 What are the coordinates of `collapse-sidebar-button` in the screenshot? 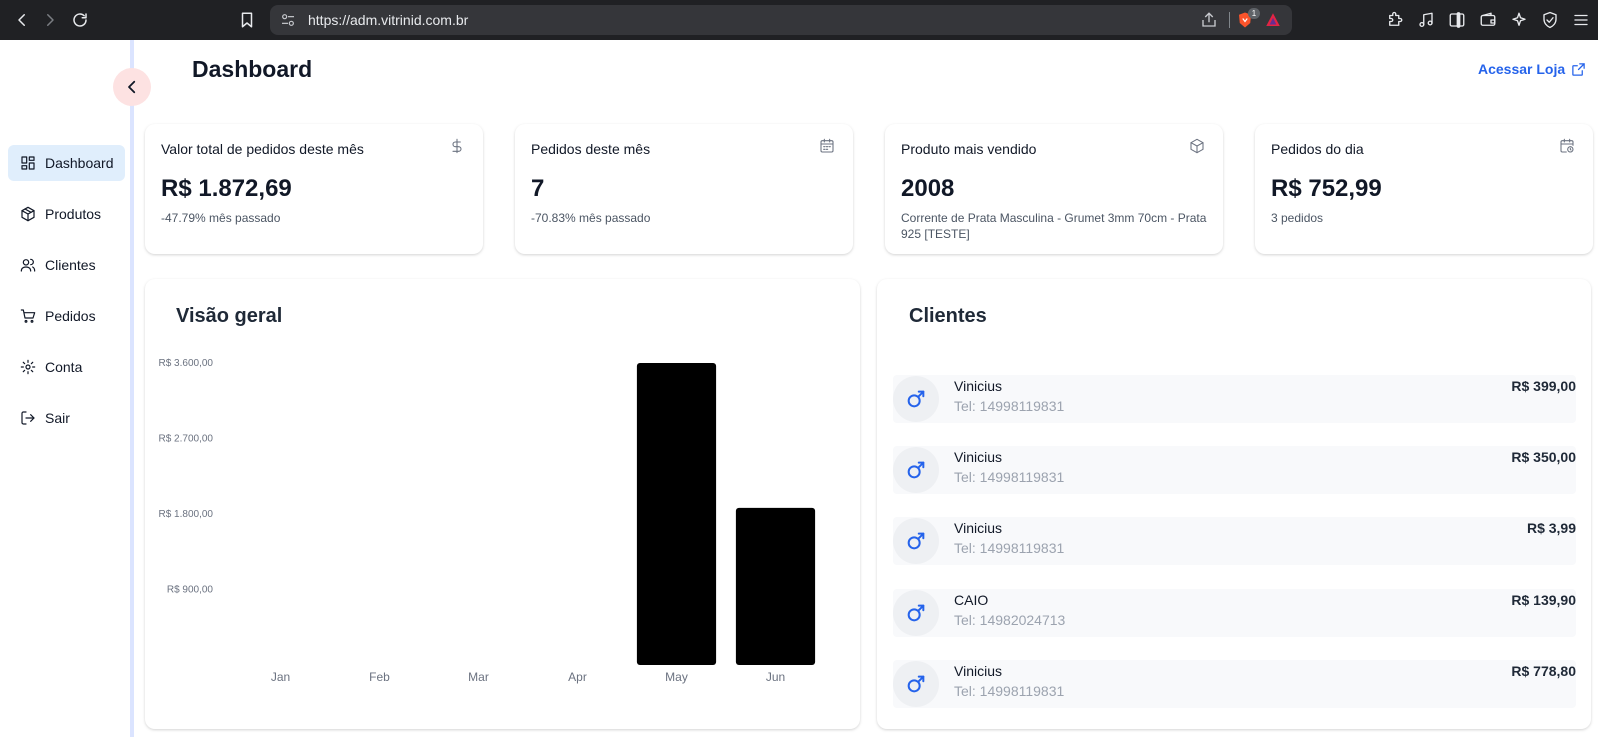 It's located at (132, 87).